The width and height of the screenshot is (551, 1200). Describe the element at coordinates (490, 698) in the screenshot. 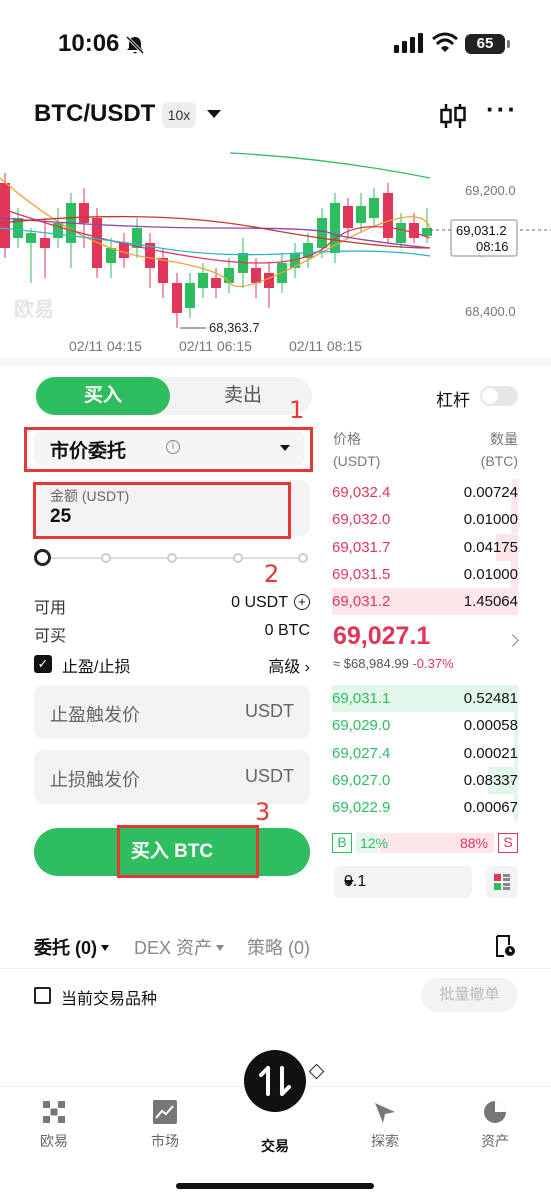

I see `order-qty: 0.52481` at that location.